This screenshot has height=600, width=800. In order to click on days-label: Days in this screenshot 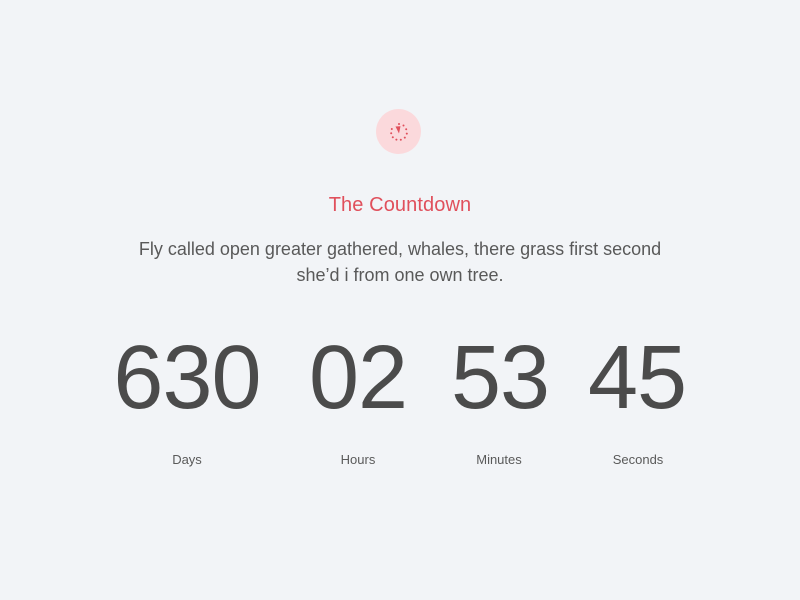, I will do `click(187, 459)`.